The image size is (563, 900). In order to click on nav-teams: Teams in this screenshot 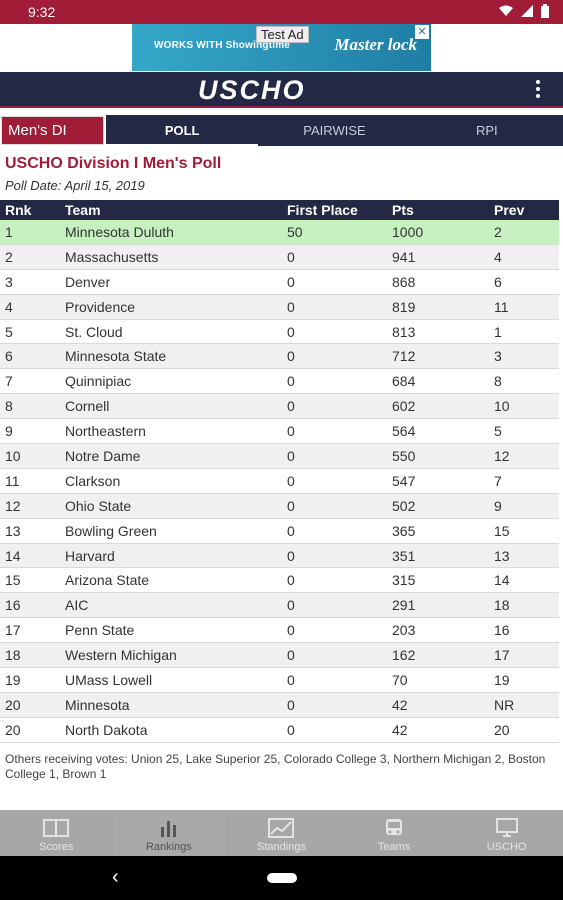, I will do `click(394, 833)`.